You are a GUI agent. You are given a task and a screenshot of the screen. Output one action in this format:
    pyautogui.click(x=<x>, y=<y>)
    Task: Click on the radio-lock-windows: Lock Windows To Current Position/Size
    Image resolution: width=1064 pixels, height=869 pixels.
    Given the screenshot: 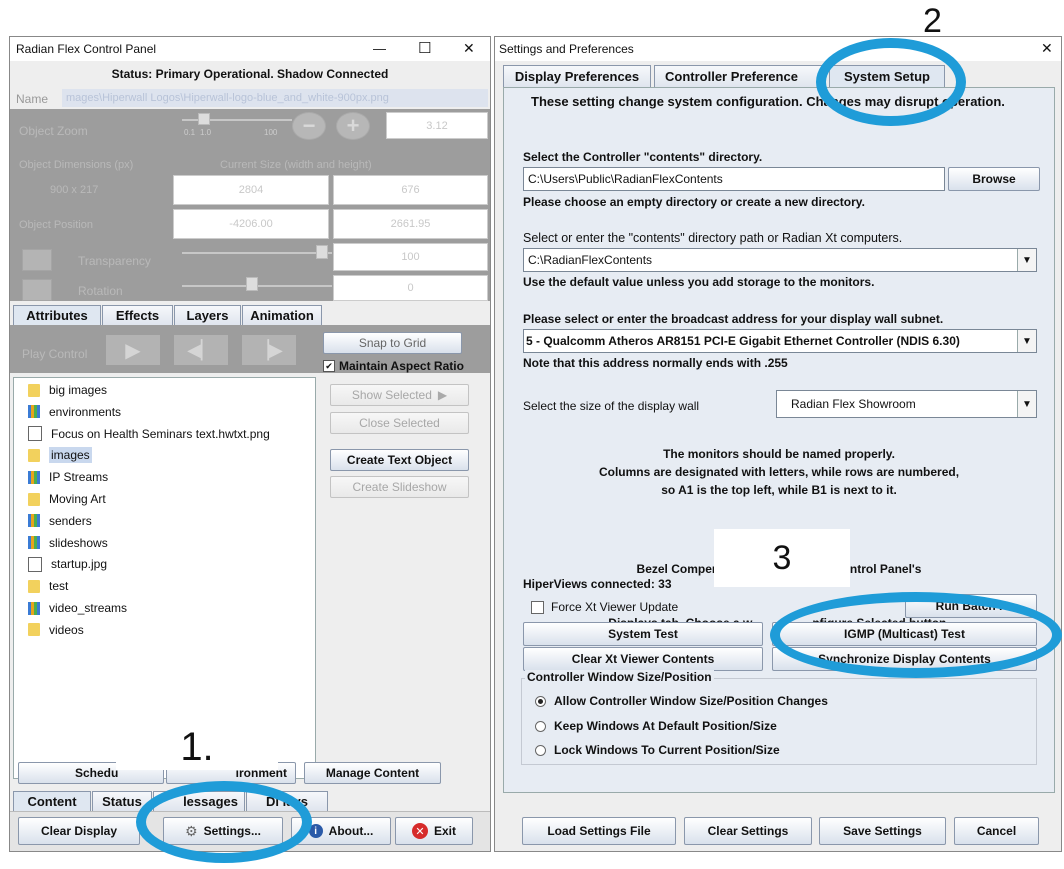 What is the action you would take?
    pyautogui.click(x=657, y=750)
    